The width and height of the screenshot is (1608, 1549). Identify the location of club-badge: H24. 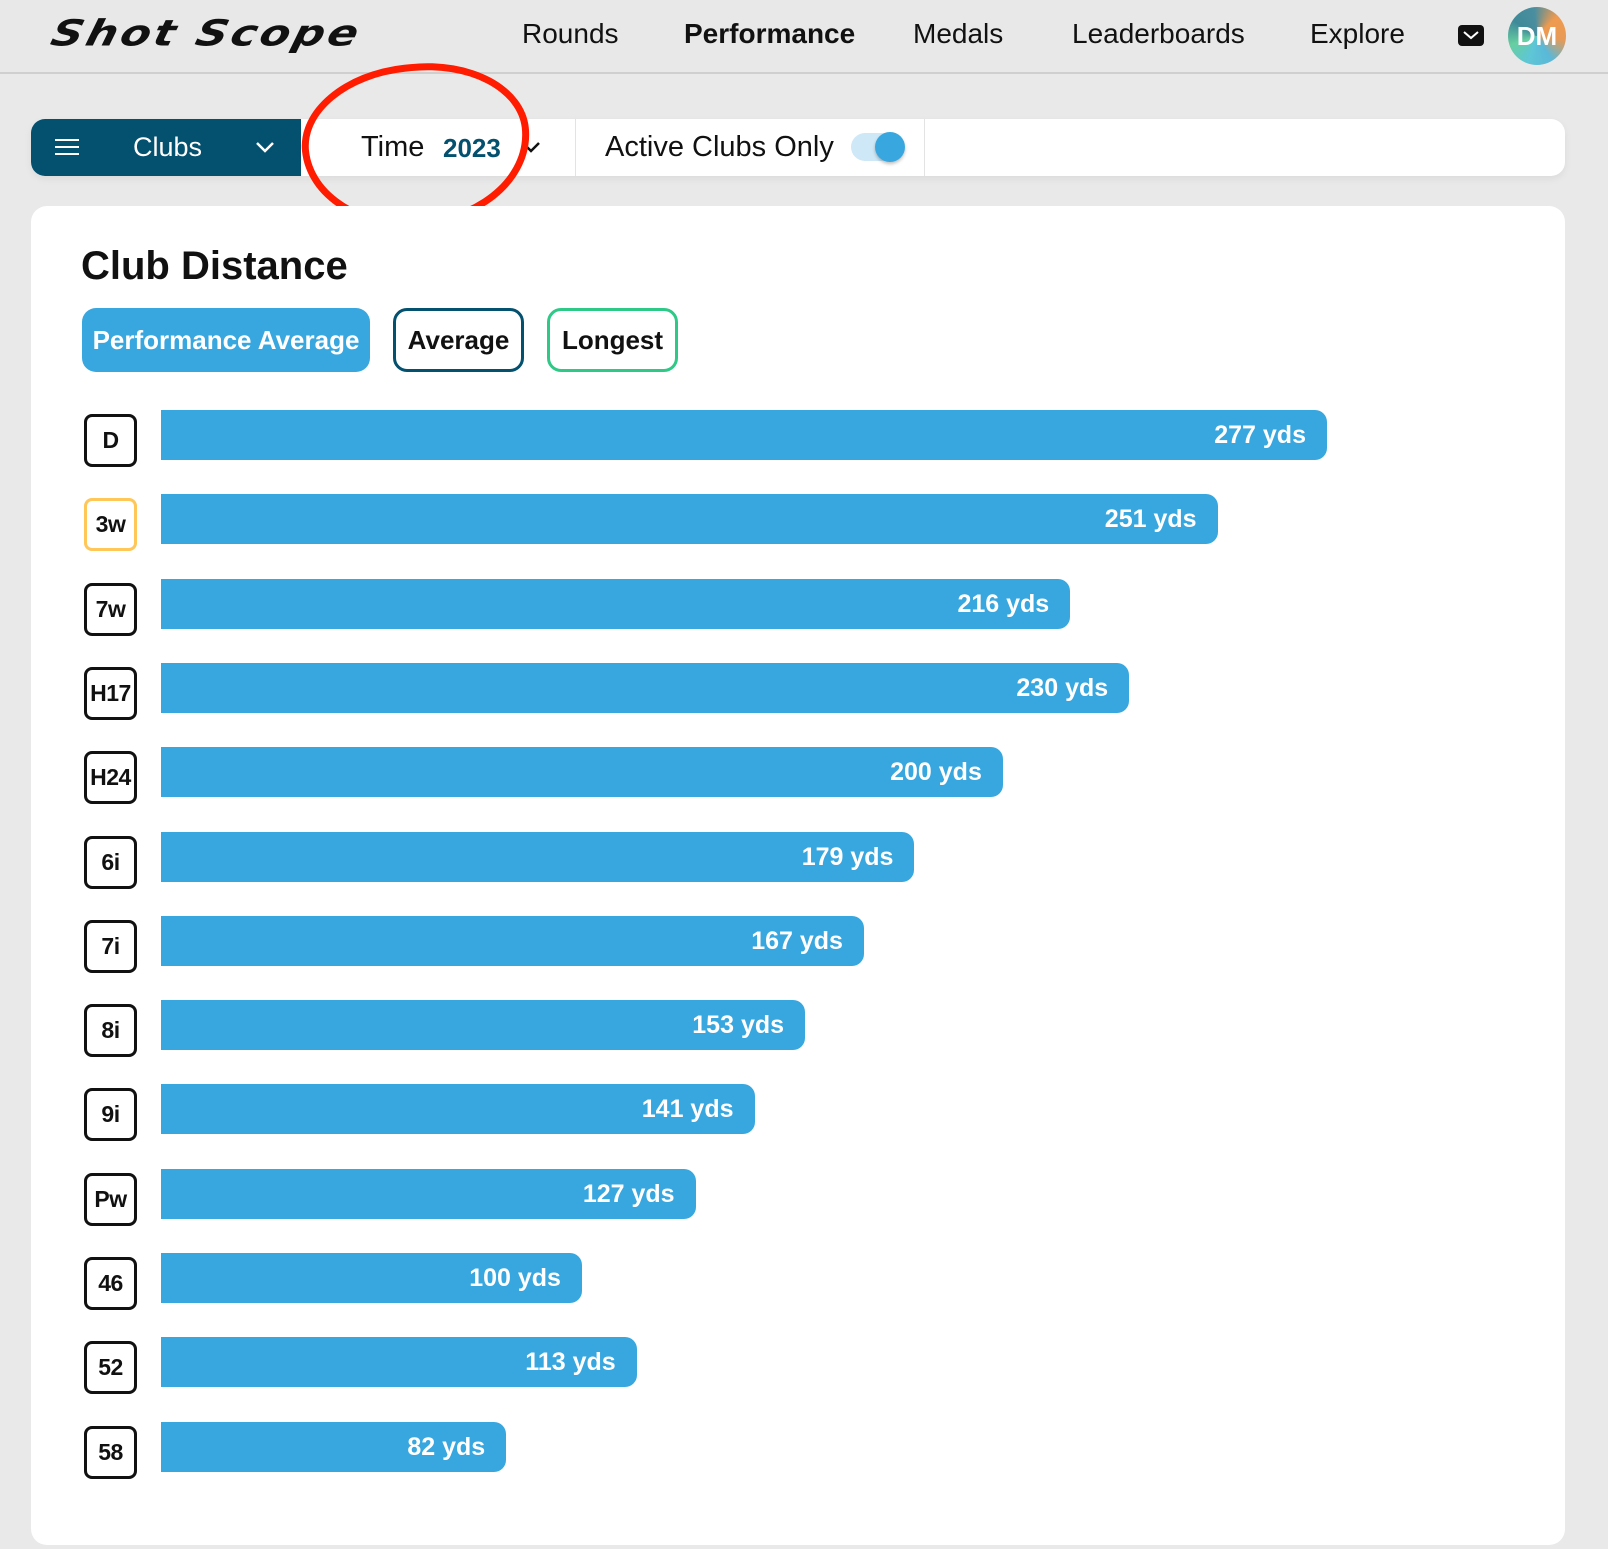
(110, 778).